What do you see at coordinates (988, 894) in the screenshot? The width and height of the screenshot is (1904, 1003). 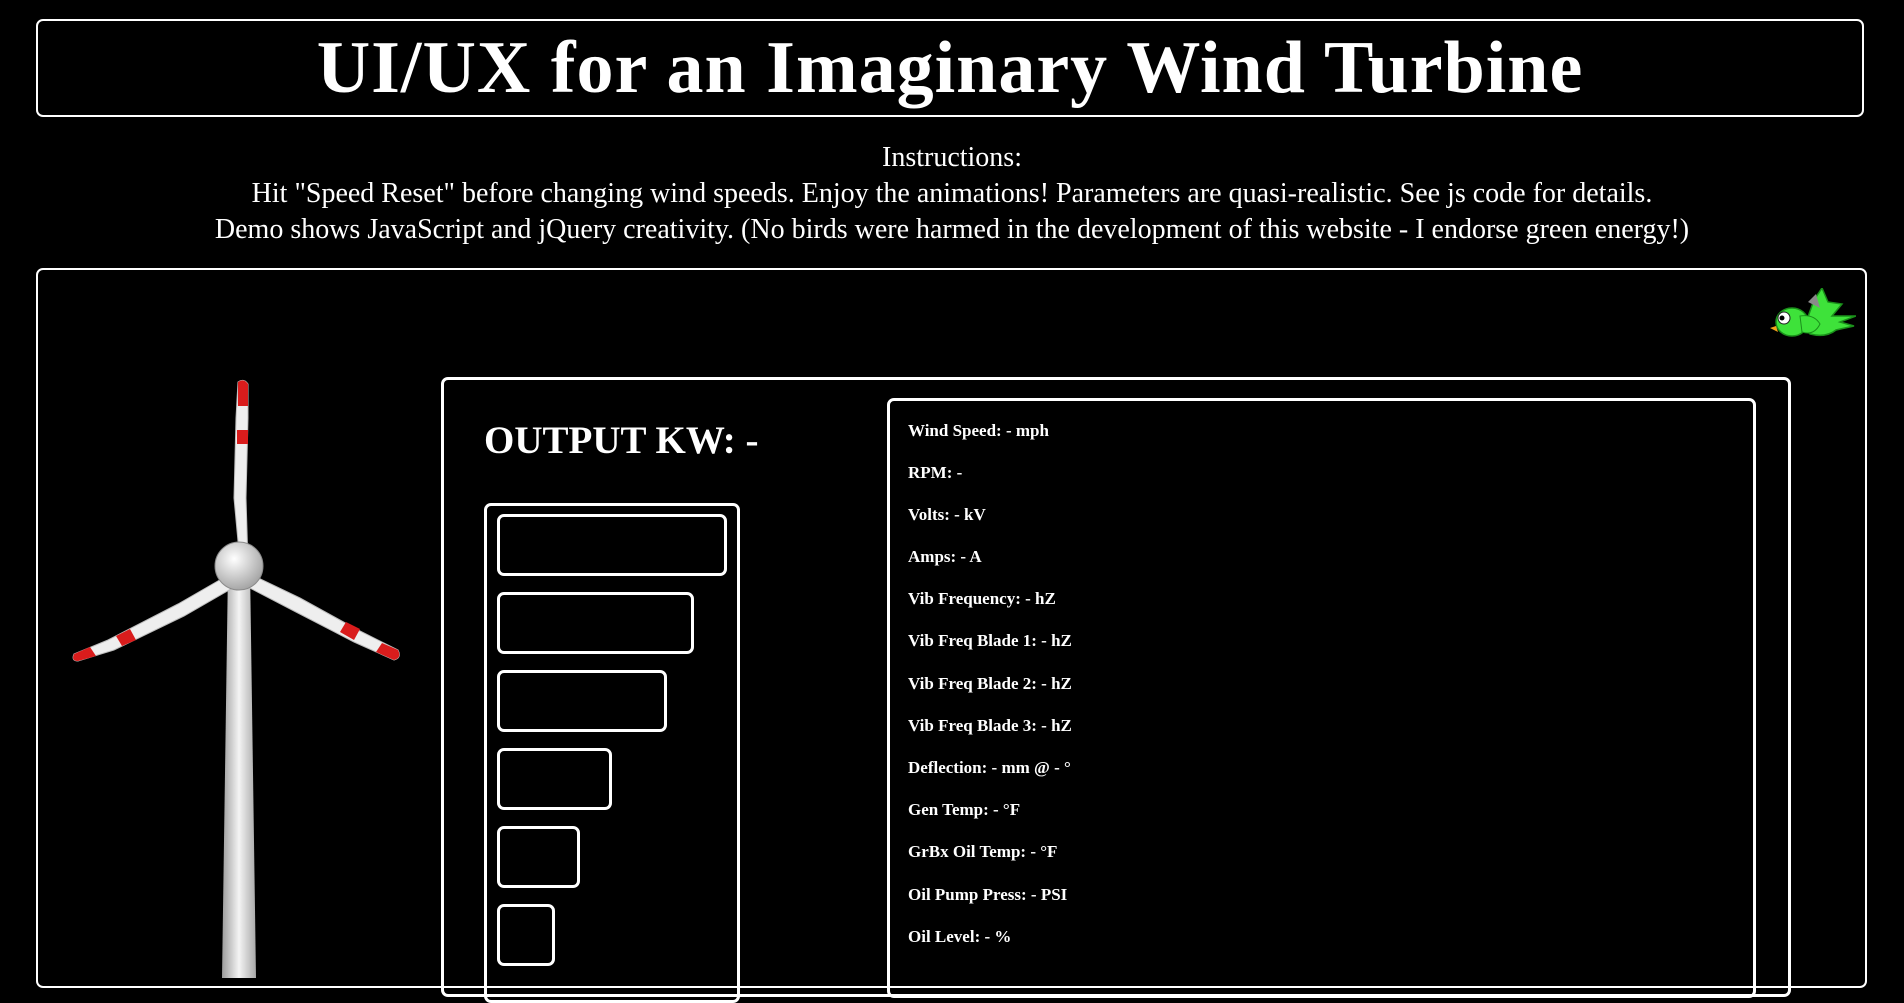 I see `reading-oil-pump-press: Oil Pump Press: - PSI` at bounding box center [988, 894].